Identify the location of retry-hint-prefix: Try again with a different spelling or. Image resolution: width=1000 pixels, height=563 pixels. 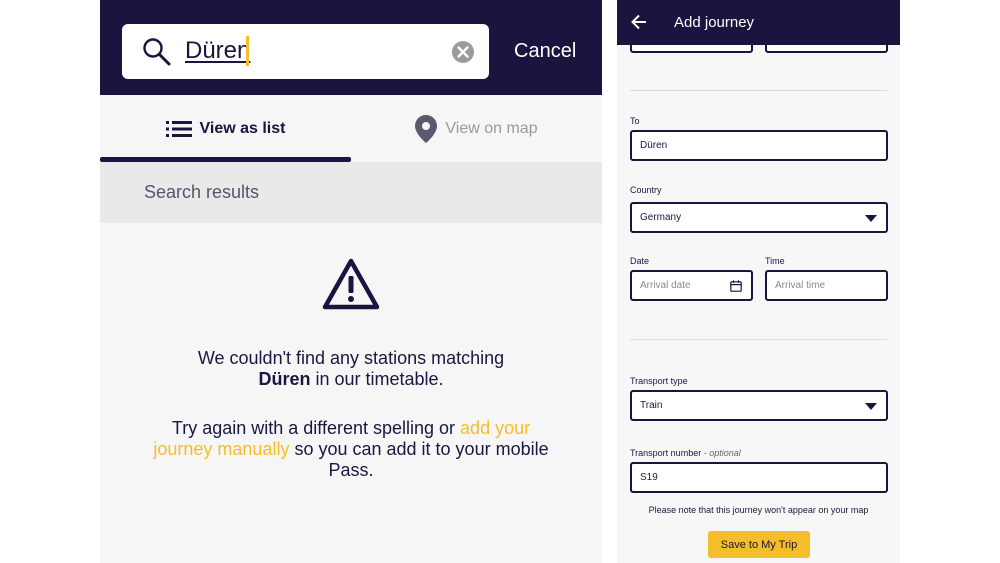
(316, 428).